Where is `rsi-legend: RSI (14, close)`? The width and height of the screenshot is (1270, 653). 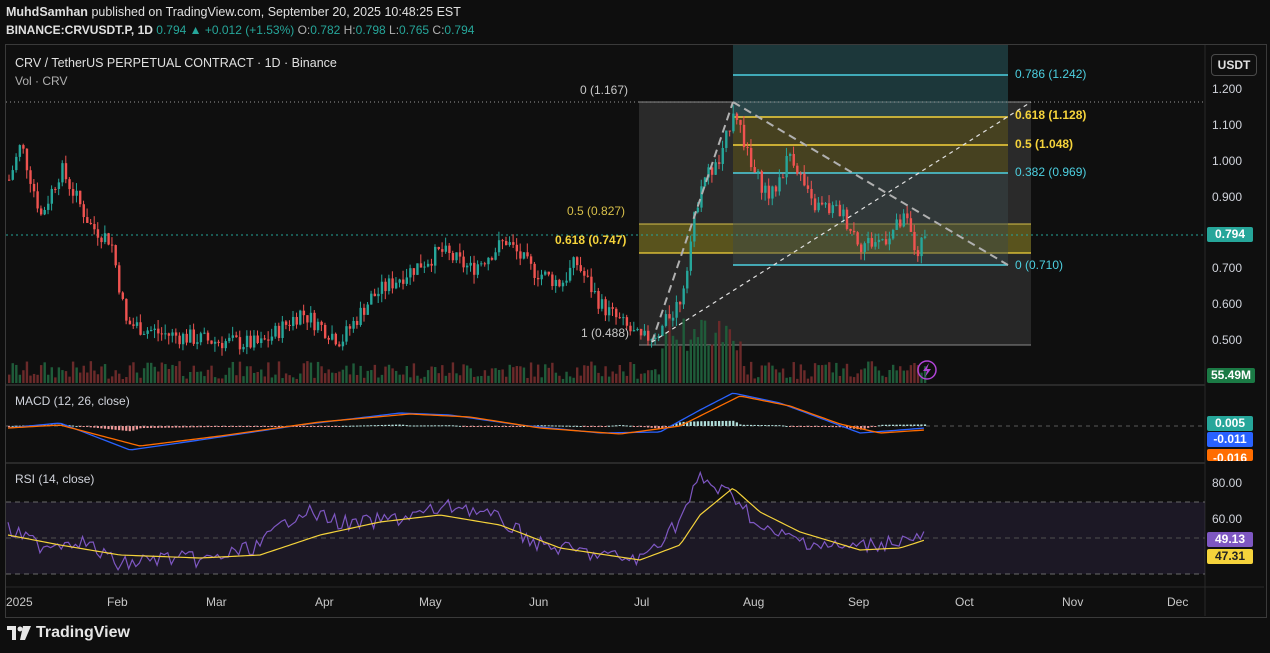 rsi-legend: RSI (14, close) is located at coordinates (54, 479).